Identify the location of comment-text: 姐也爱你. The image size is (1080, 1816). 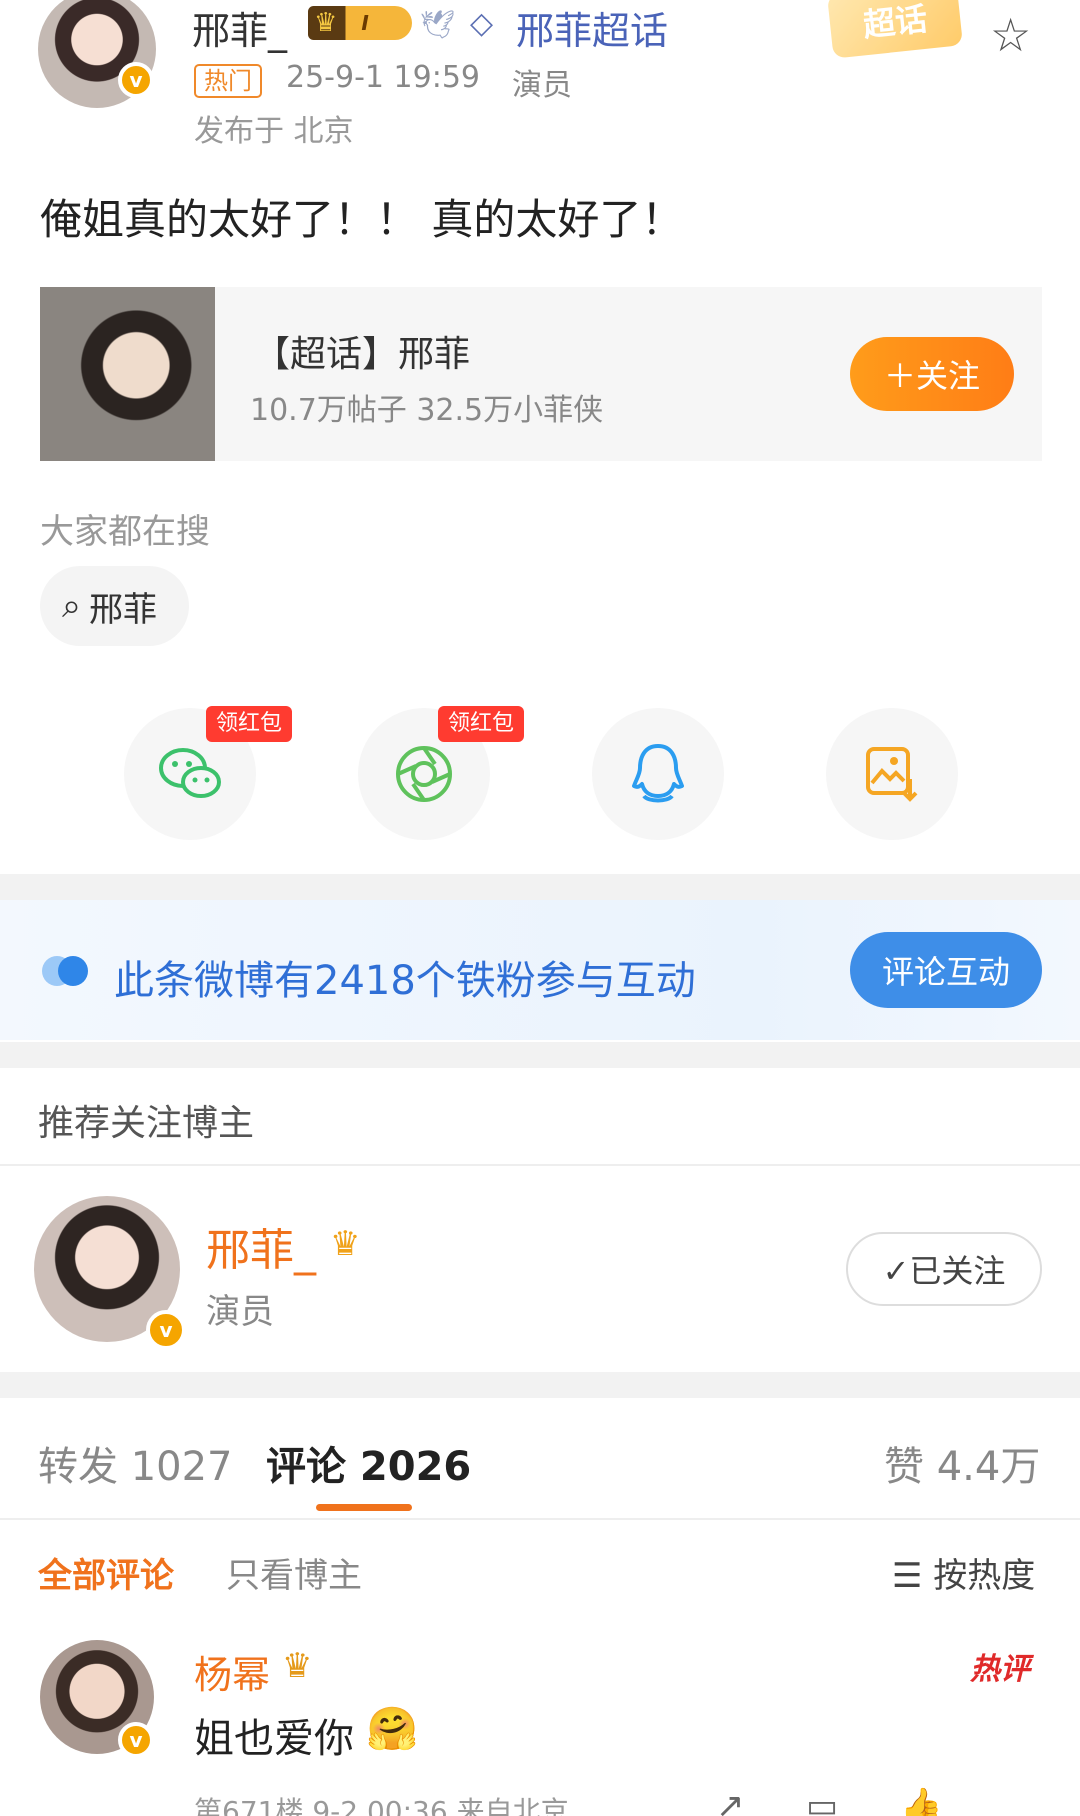
(274, 1739).